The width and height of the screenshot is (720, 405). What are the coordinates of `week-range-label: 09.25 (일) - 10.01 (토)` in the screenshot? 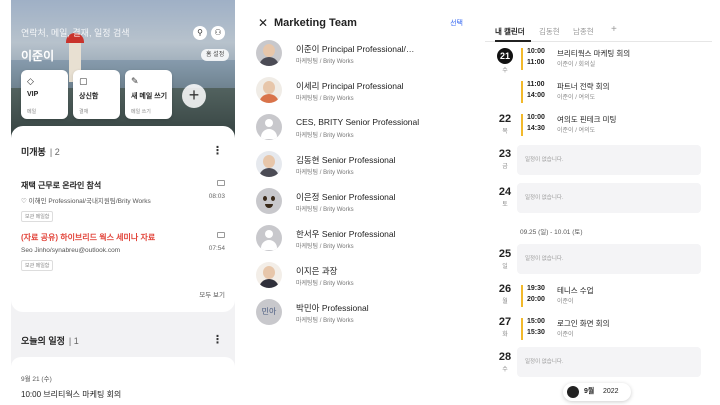 It's located at (551, 232).